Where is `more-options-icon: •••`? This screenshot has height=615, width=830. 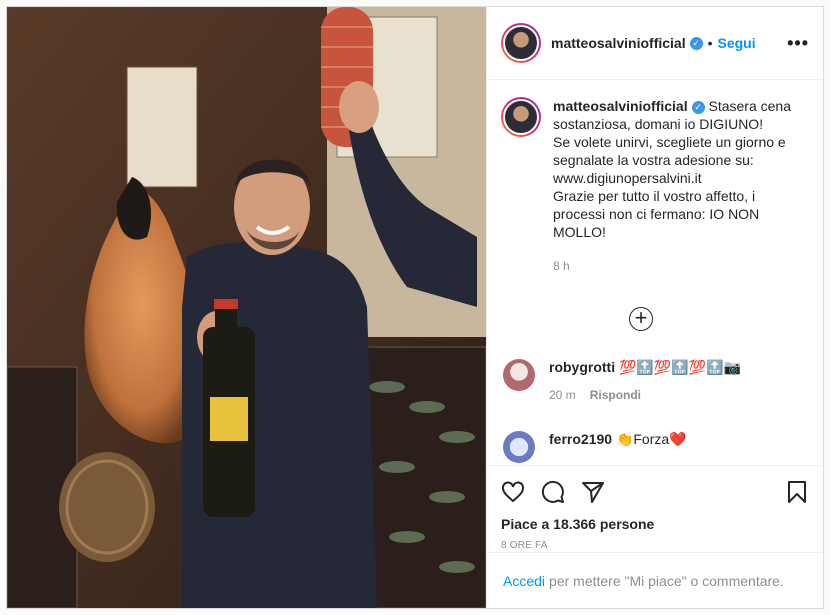 more-options-icon: ••• is located at coordinates (798, 43).